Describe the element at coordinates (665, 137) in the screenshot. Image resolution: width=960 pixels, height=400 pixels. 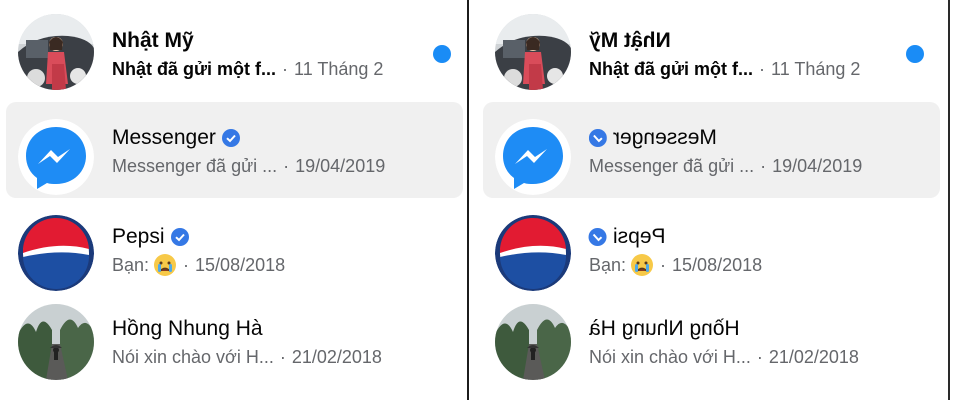
I see `contact-name-mirrored: Messenger` at that location.